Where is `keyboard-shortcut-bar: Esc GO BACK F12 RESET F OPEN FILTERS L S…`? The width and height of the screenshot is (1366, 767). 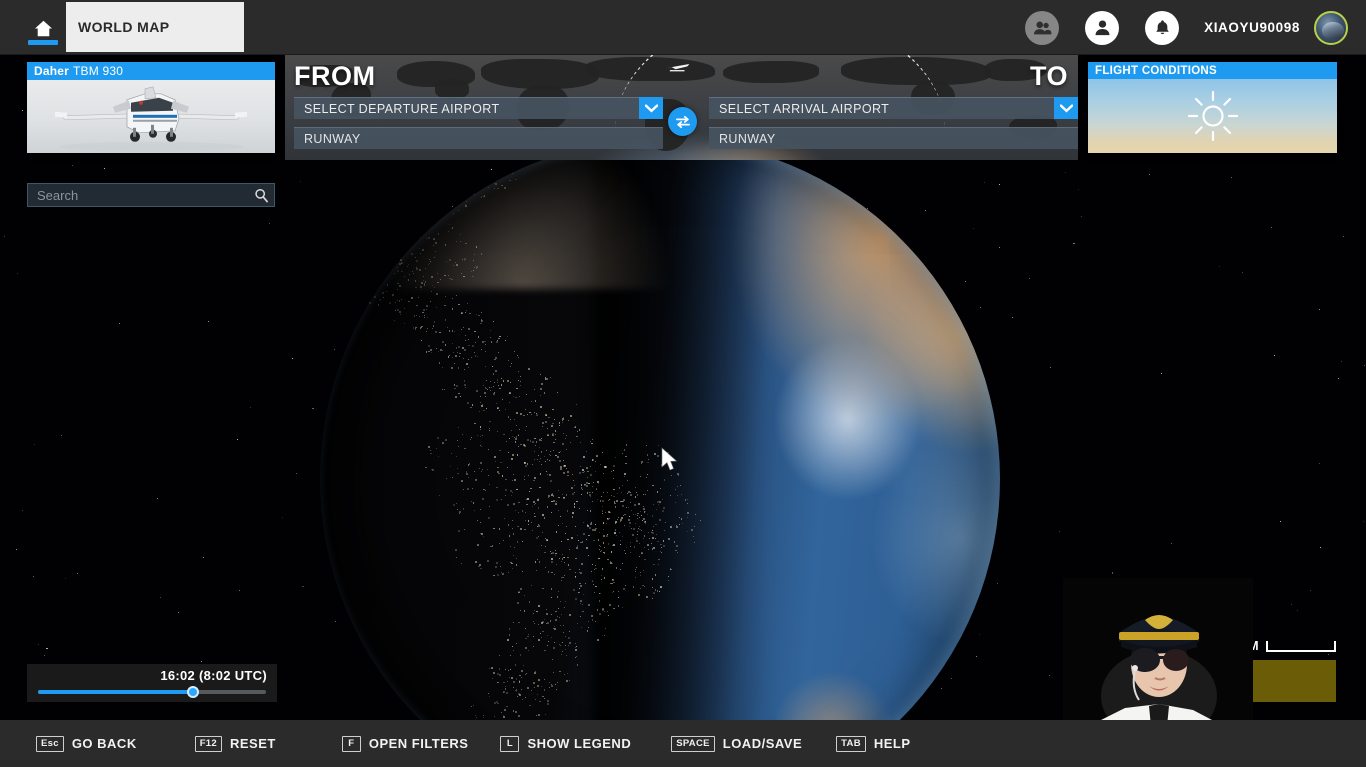
keyboard-shortcut-bar: Esc GO BACK F12 RESET F OPEN FILTERS L S… is located at coordinates (683, 743).